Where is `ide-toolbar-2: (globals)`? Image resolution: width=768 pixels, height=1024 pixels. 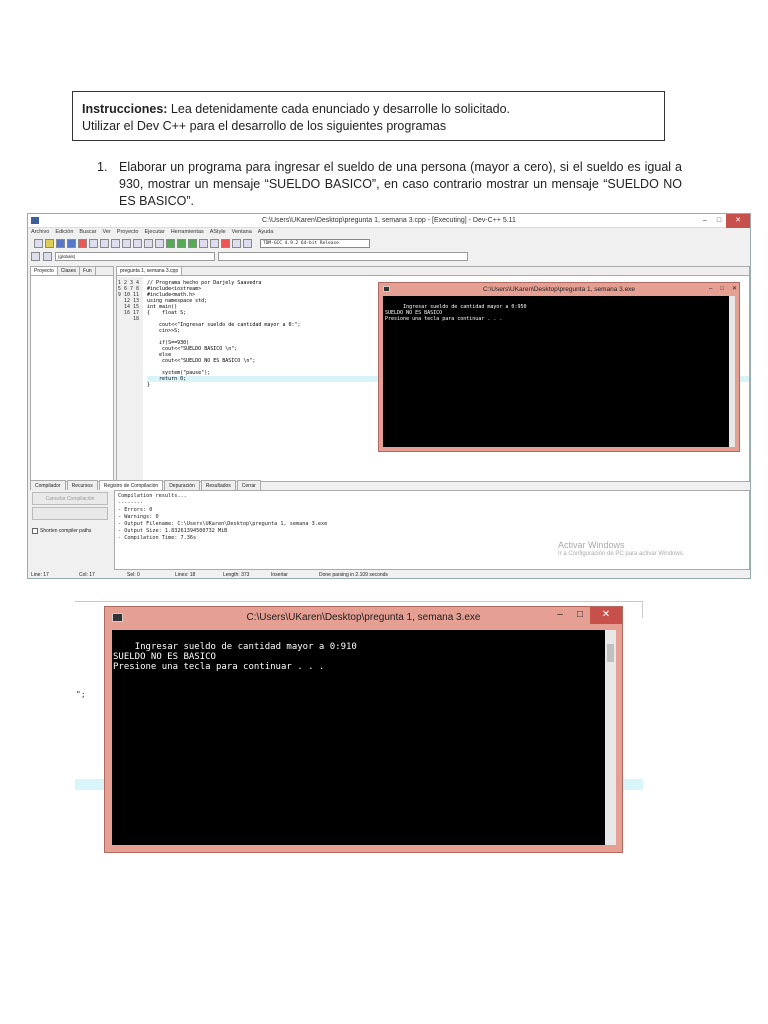 ide-toolbar-2: (globals) is located at coordinates (389, 256).